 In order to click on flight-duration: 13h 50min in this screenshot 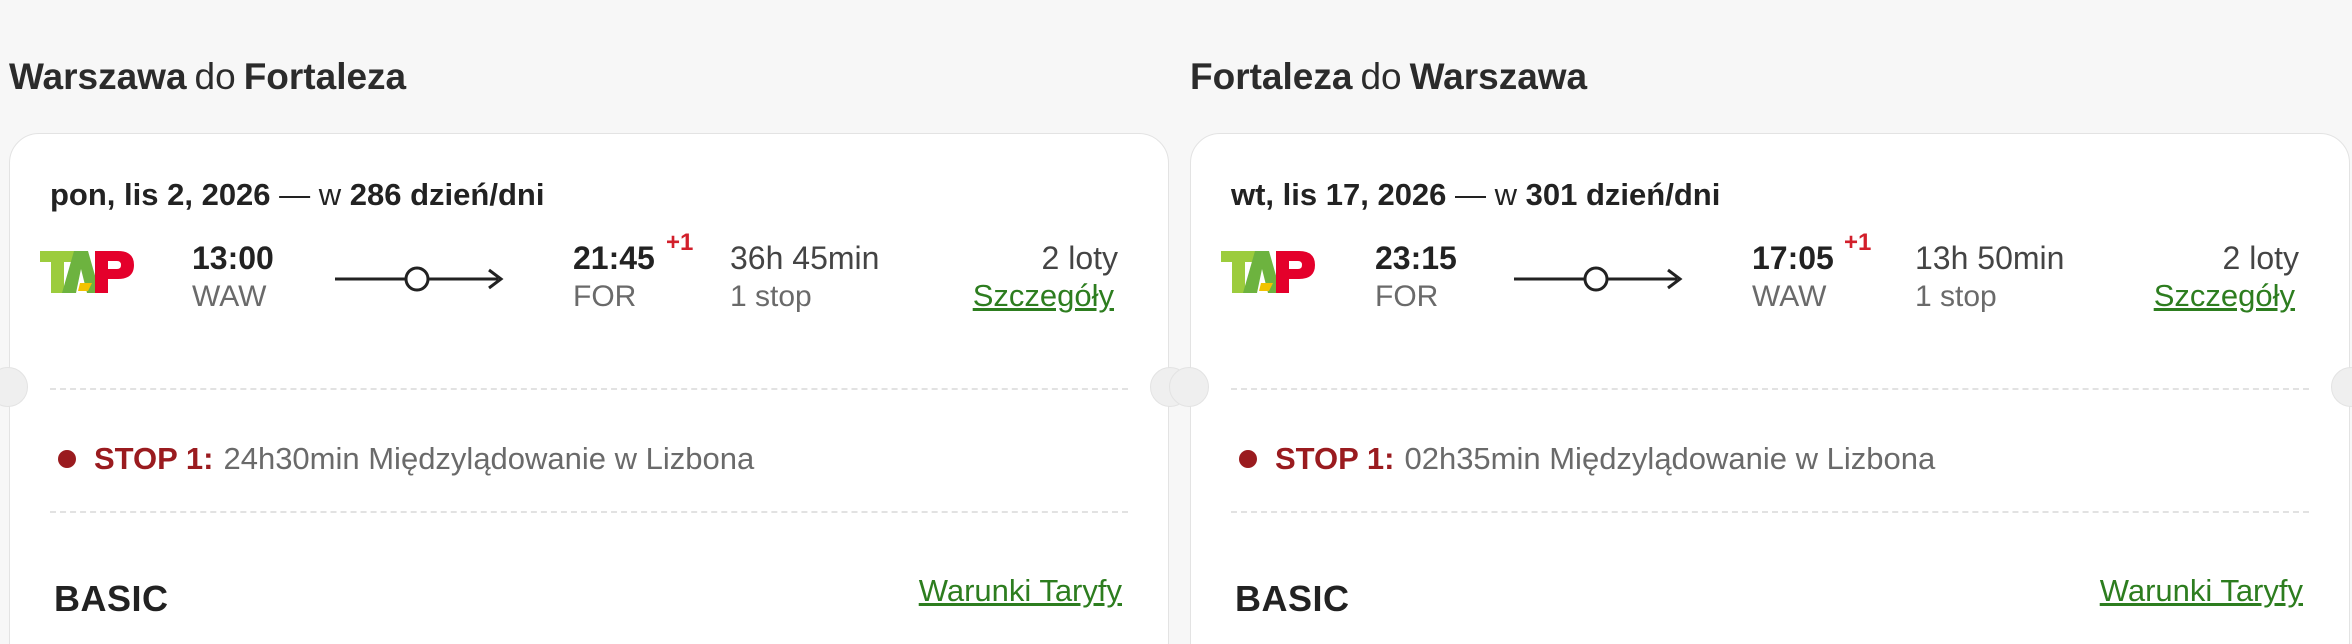, I will do `click(1990, 258)`.